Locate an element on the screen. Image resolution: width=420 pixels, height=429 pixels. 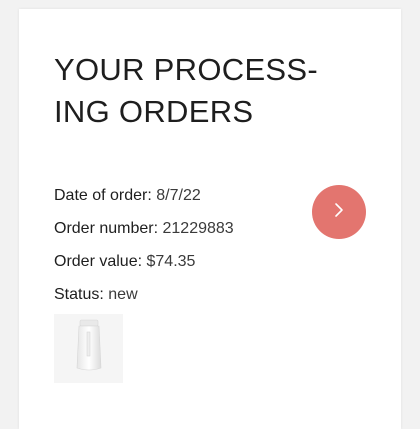
order-status-label: Status: is located at coordinates (79, 294).